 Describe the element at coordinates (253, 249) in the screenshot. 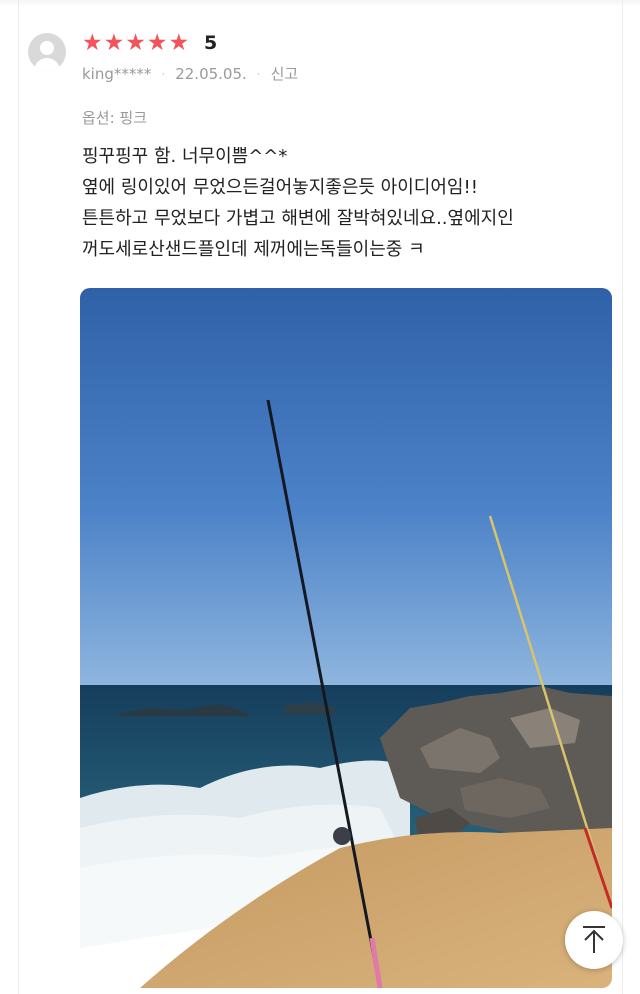

I see `review-line: 꺼도세로산샌드플인데 제꺼에는독들이는중 ㅋ` at that location.